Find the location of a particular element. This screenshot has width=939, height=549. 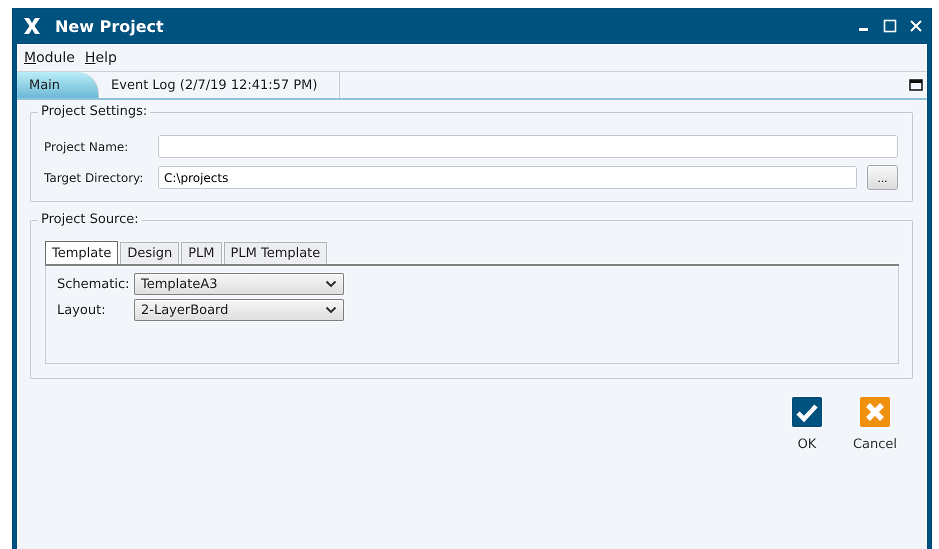

dropdown: TemplateA3 is located at coordinates (239, 284).